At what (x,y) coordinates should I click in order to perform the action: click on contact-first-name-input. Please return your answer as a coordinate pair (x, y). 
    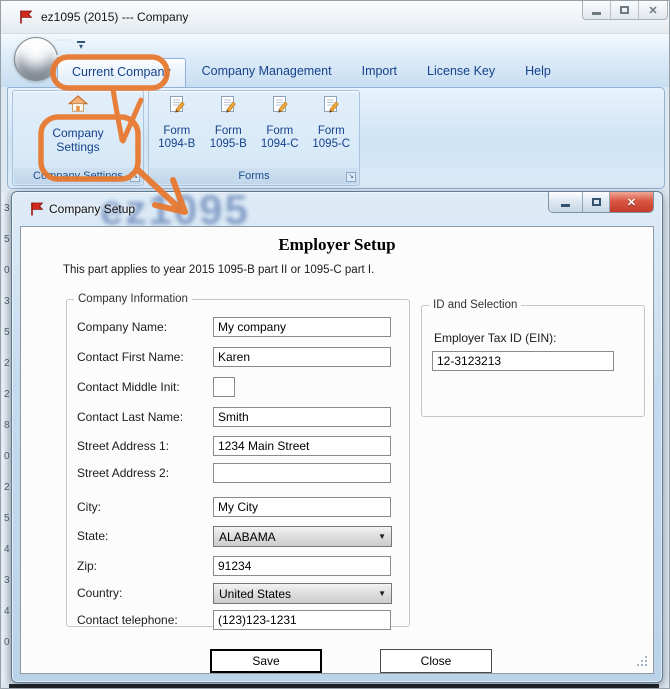
    Looking at the image, I should click on (302, 357).